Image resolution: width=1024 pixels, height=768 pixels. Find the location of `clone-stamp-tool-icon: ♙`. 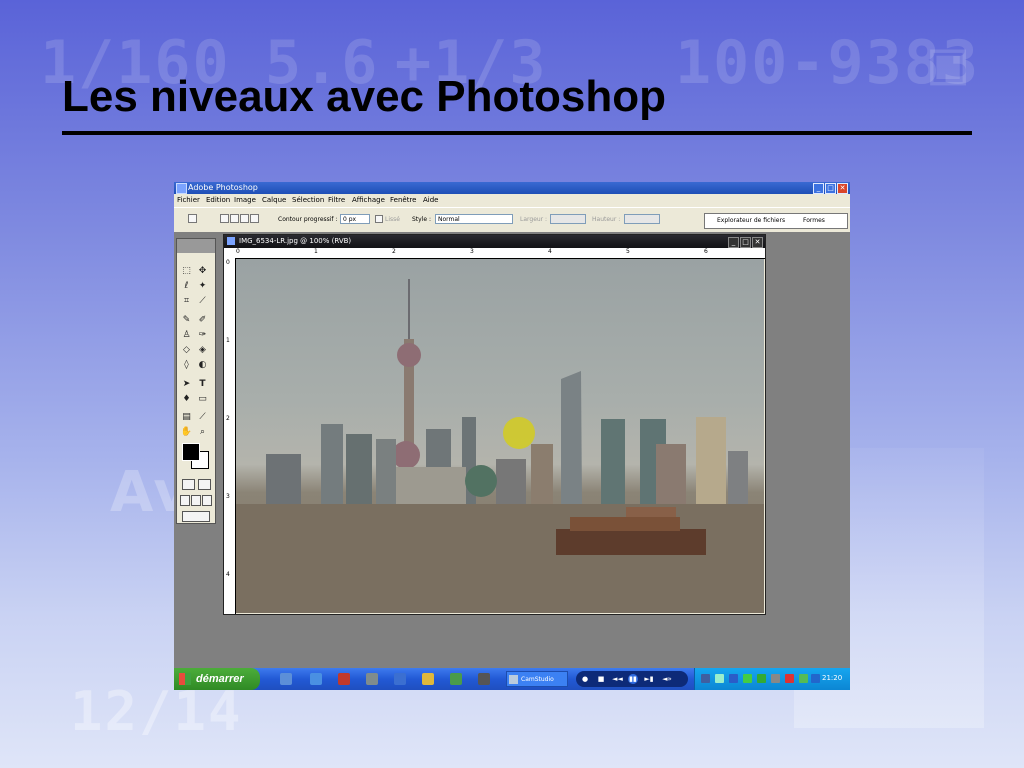

clone-stamp-tool-icon: ♙ is located at coordinates (186, 335).